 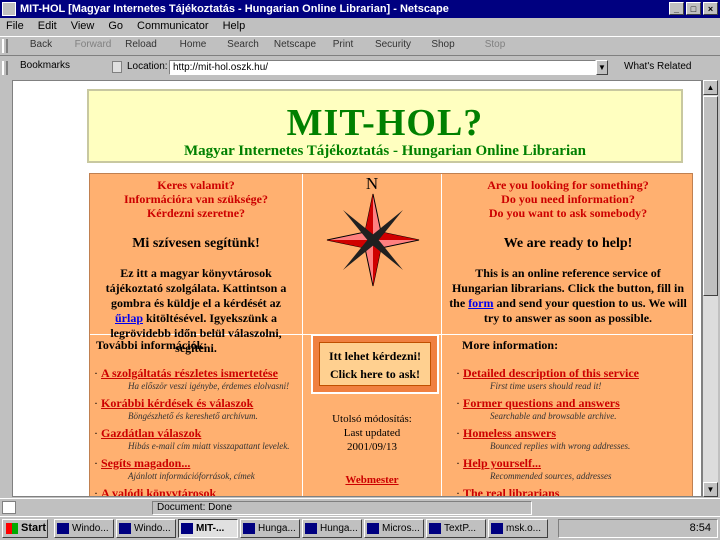 I want to click on vertical-scrollbar: ▲ ▼, so click(x=710, y=288).